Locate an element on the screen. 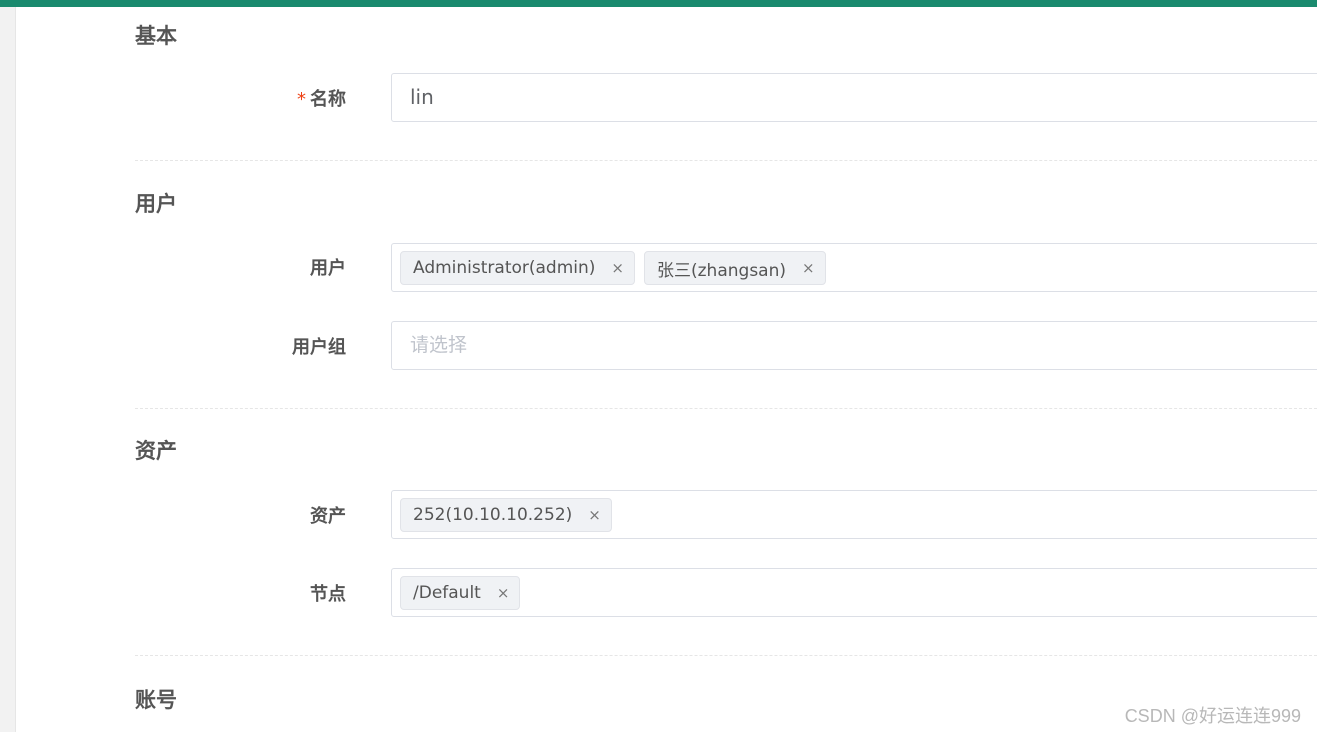 This screenshot has height=732, width=1317. user-select: Administrator(admin) × 张三(zhangsan) × is located at coordinates (854, 267).